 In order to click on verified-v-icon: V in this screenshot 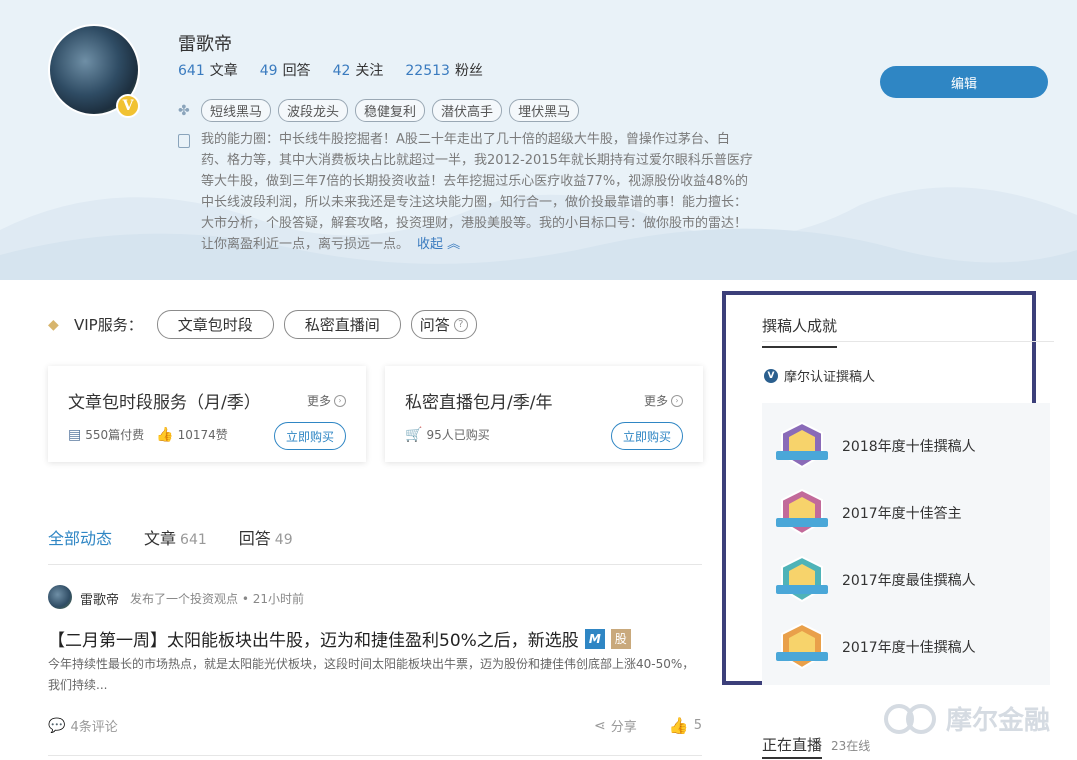, I will do `click(128, 106)`.